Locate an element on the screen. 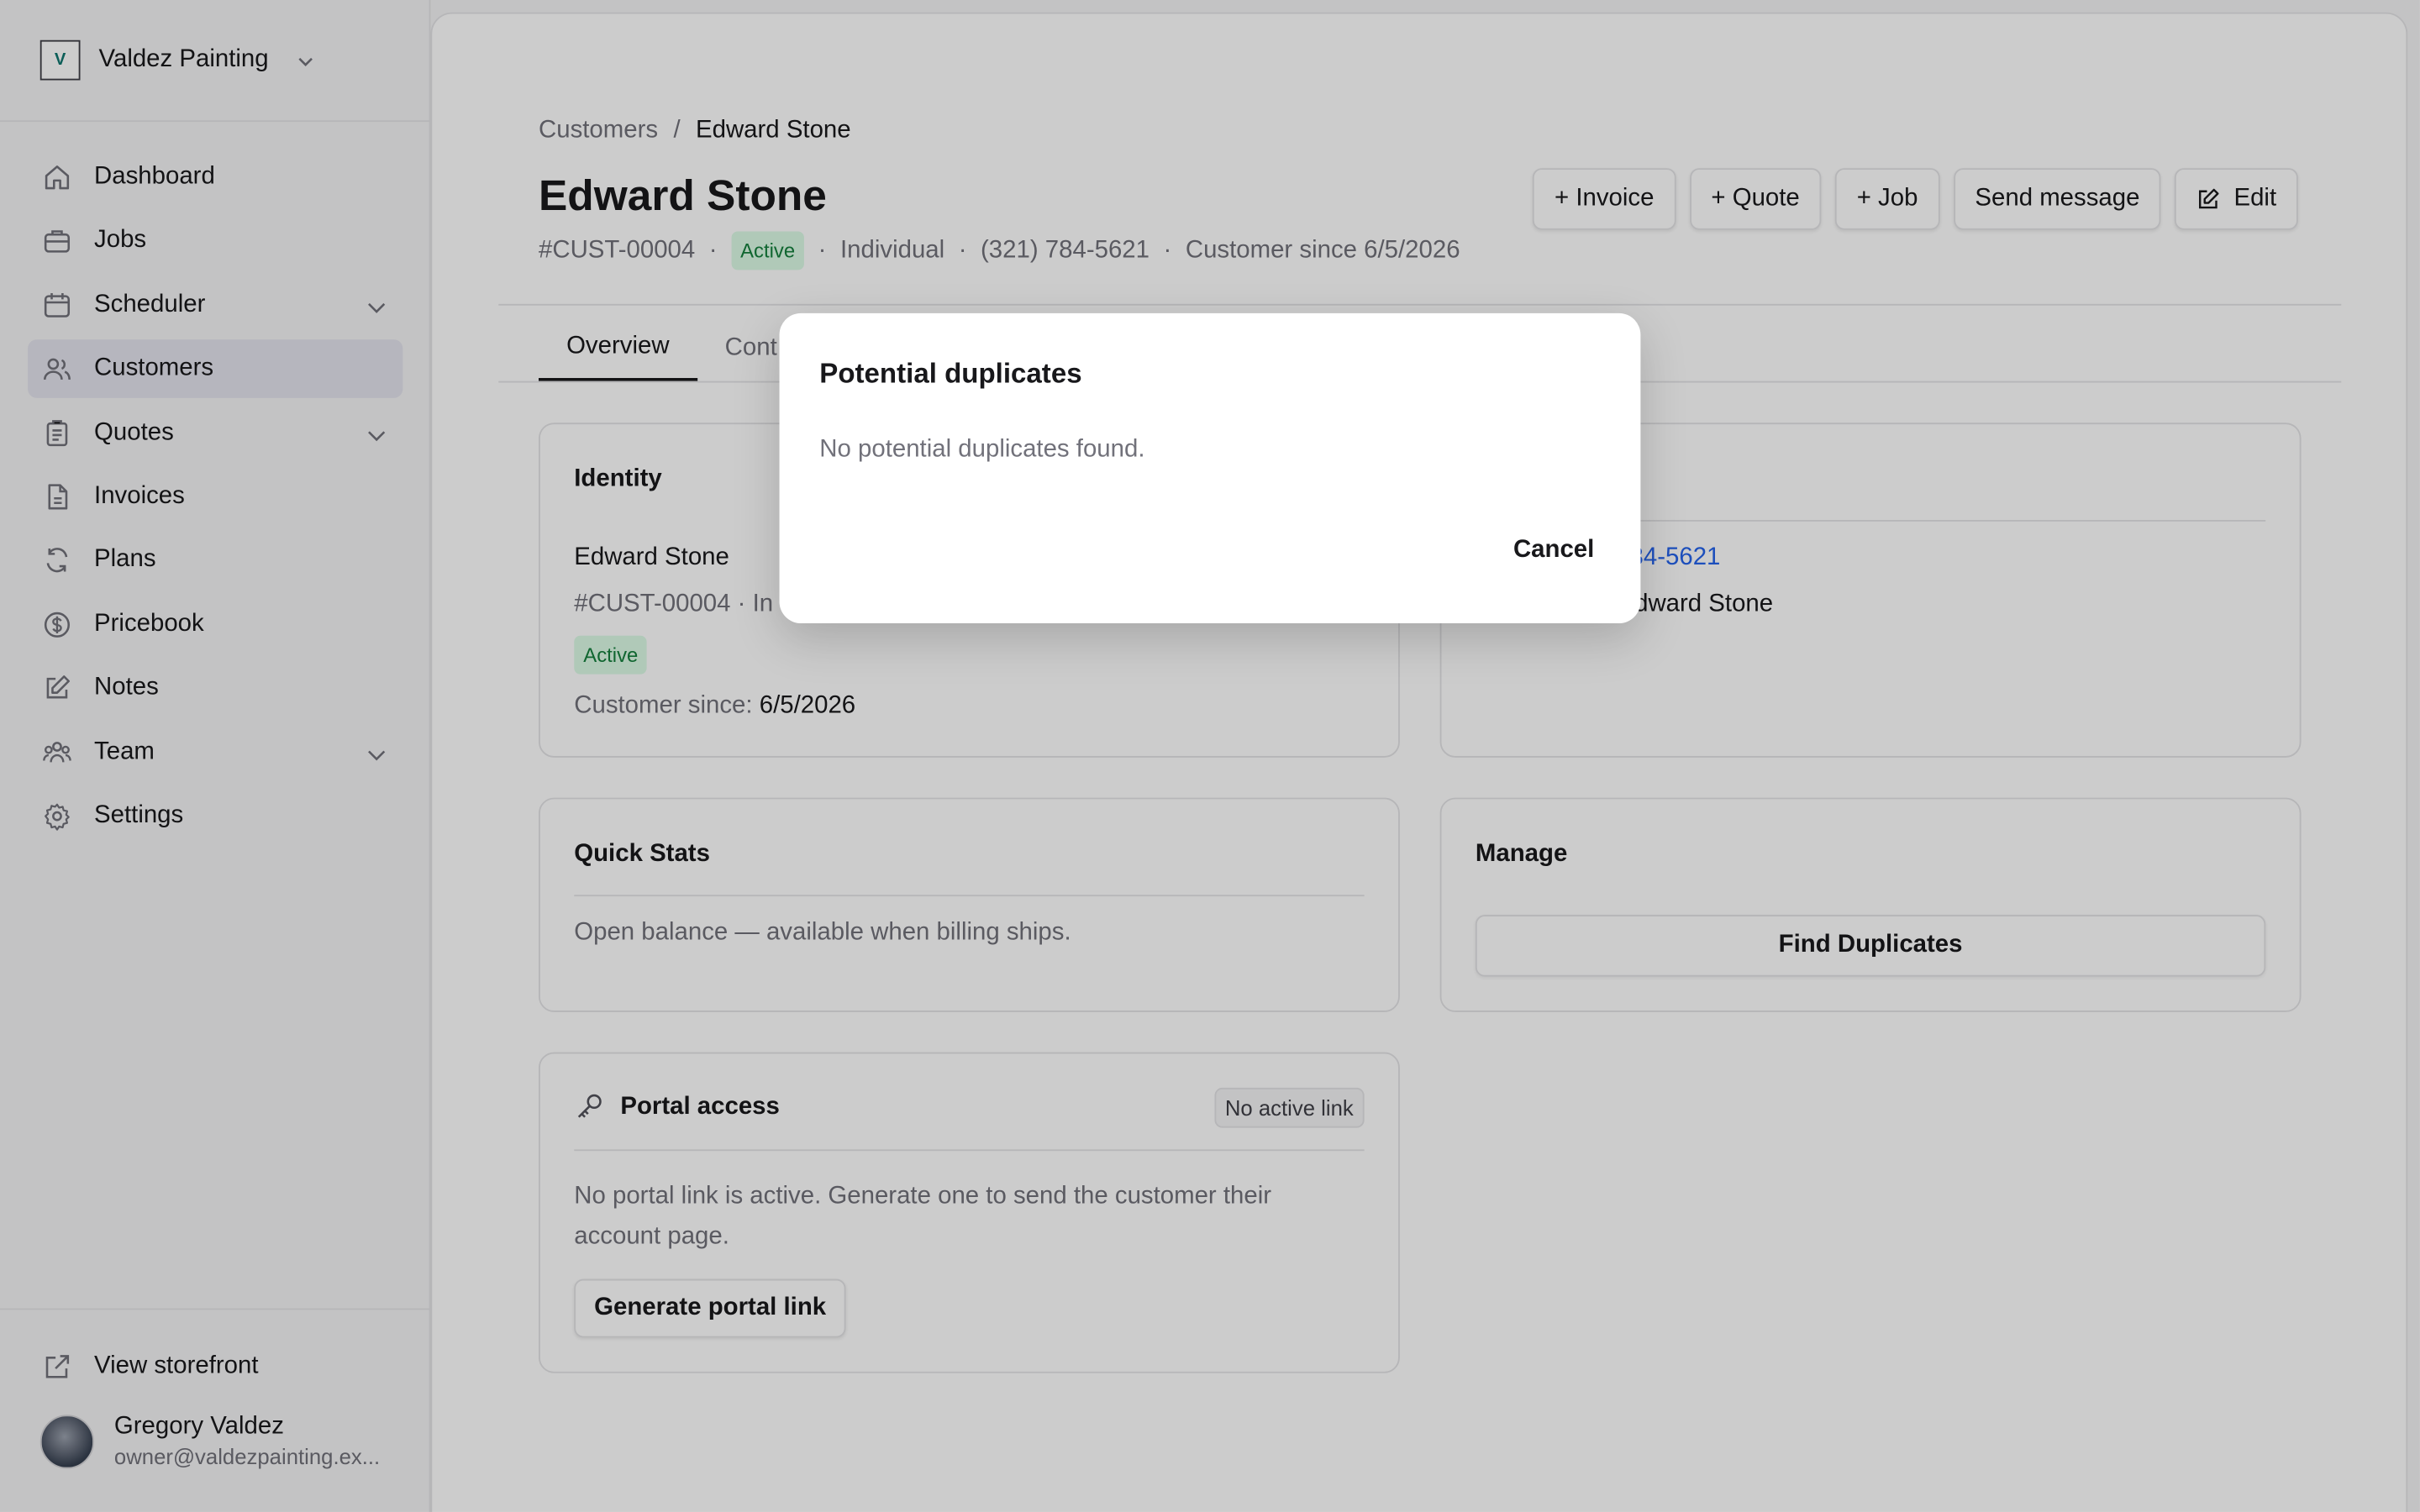 The height and width of the screenshot is (1512, 2420). dialog-message: No potential duplicates found. is located at coordinates (982, 450).